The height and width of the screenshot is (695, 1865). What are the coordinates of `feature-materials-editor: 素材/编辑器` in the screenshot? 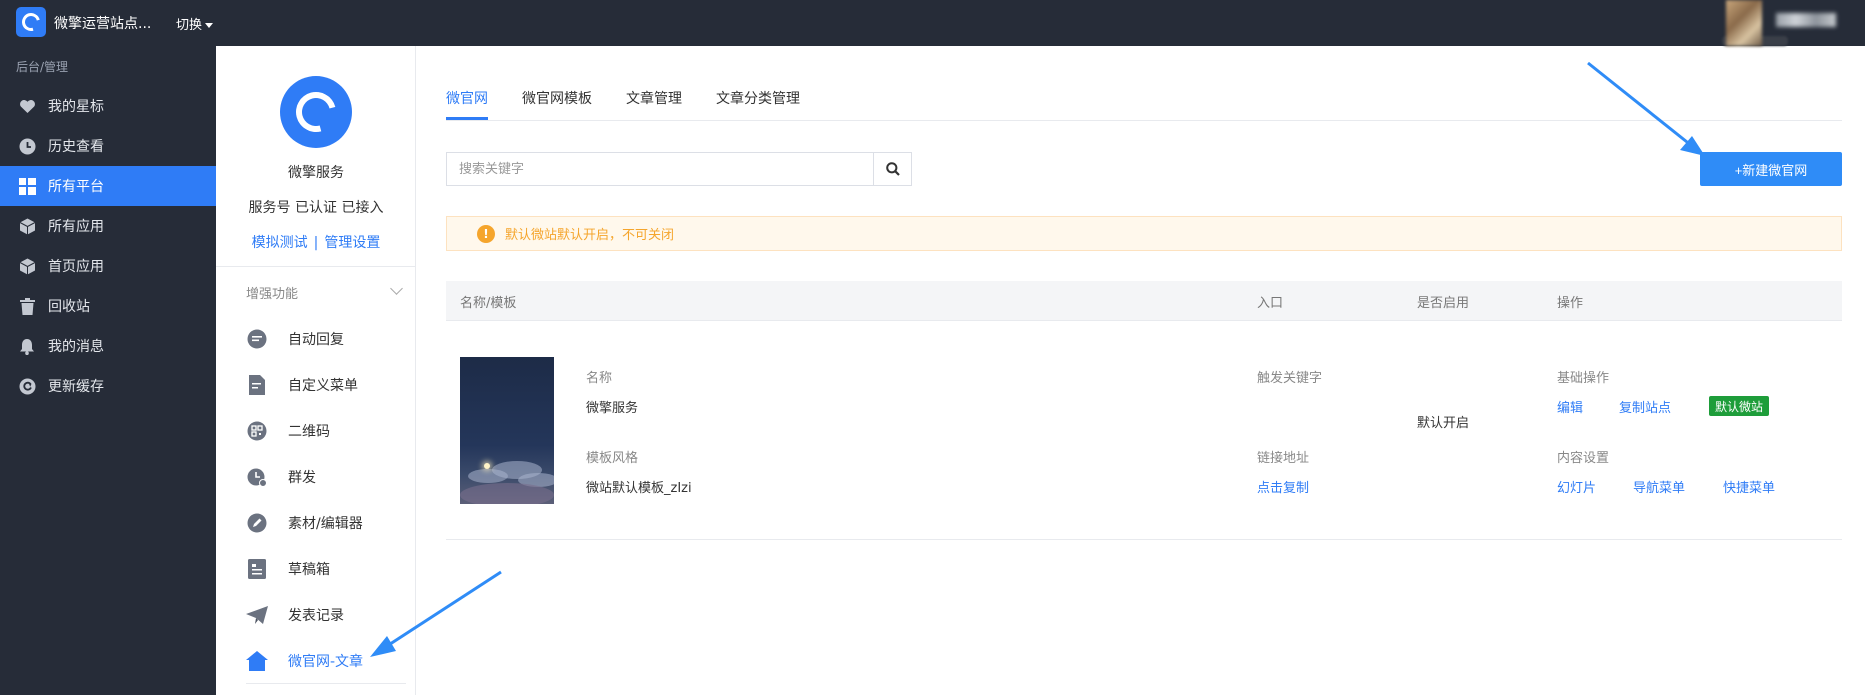 It's located at (326, 523).